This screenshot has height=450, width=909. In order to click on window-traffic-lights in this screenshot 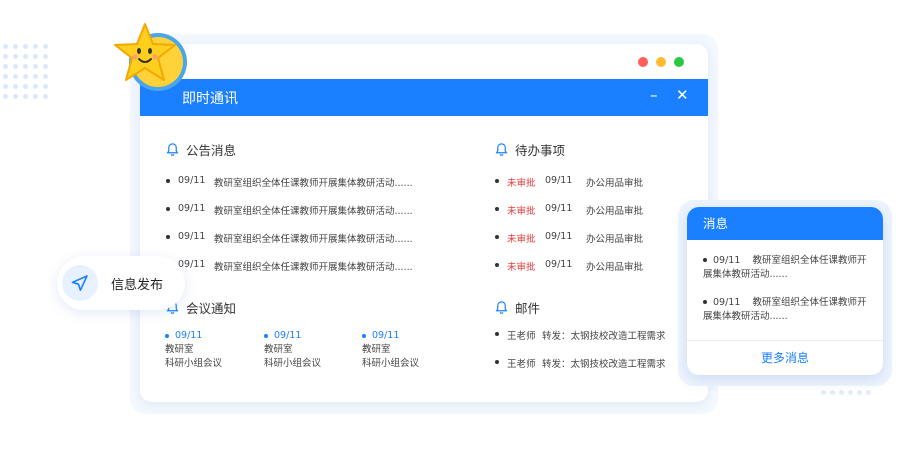, I will do `click(661, 62)`.